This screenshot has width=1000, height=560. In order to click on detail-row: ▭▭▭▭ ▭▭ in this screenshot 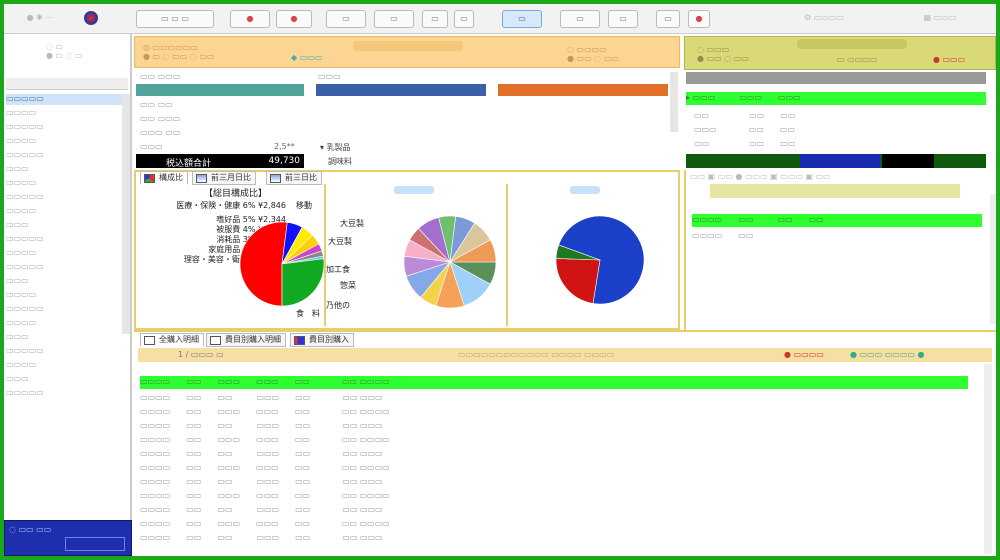, I will do `click(837, 236)`.